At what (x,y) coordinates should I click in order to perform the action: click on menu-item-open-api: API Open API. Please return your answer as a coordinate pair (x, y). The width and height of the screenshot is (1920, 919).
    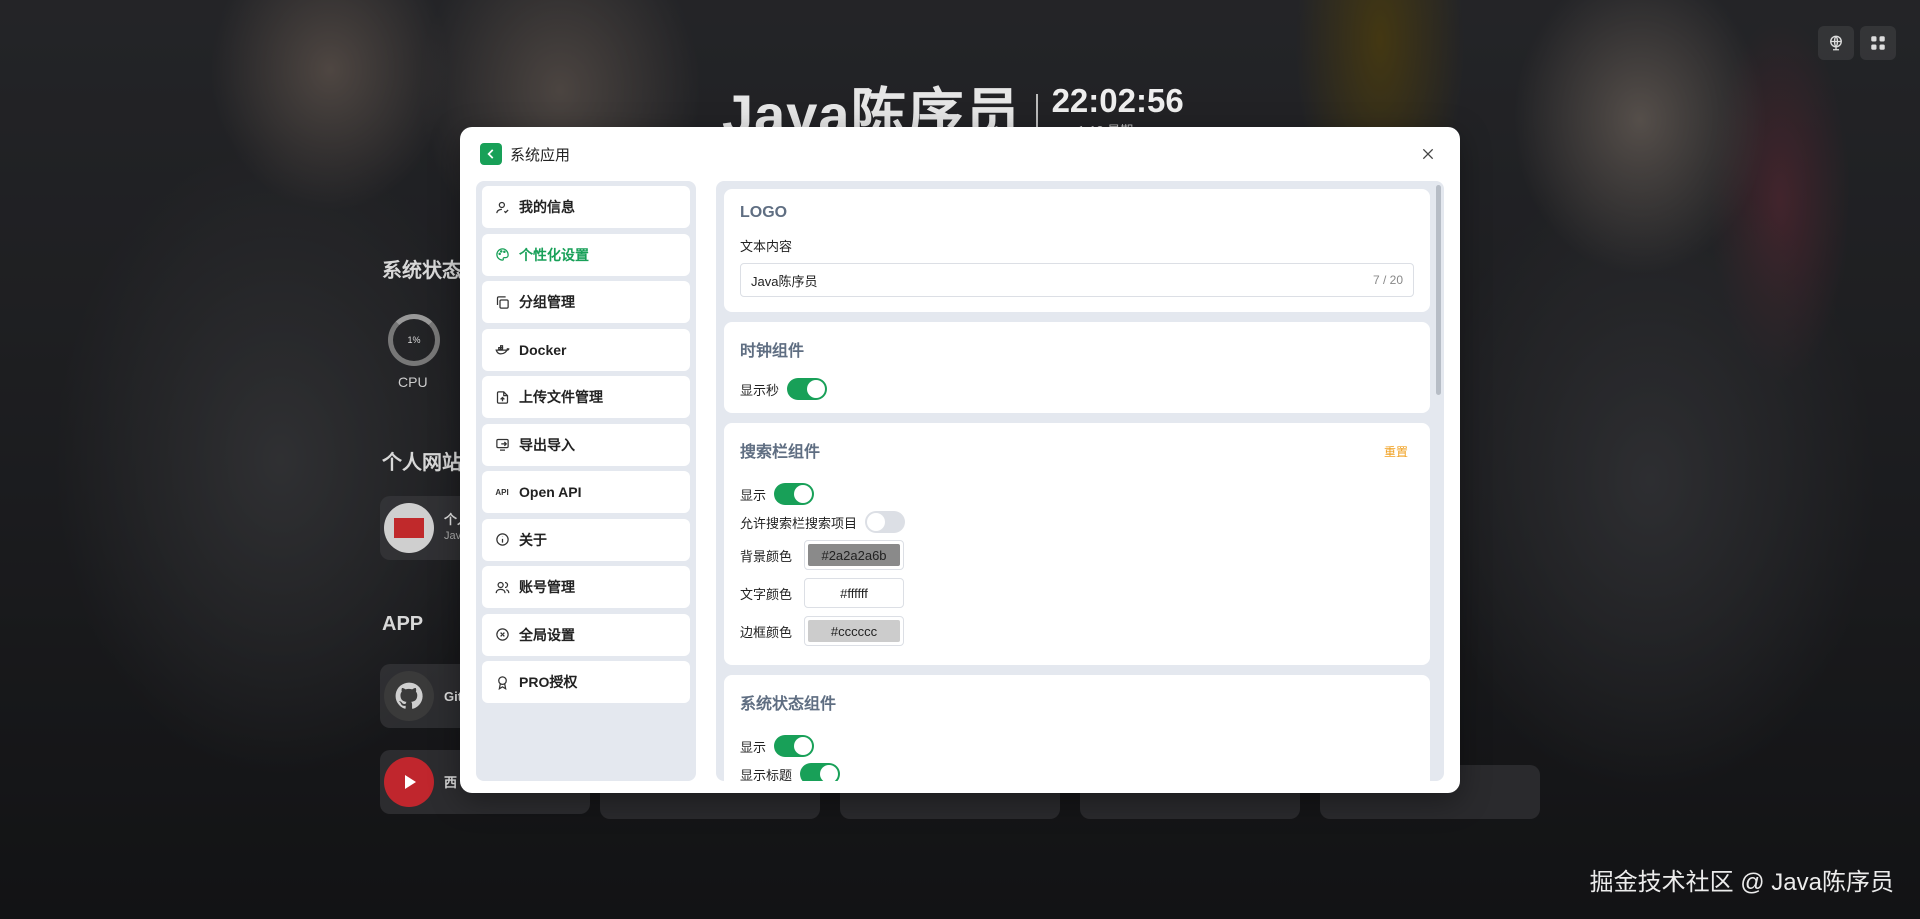
    Looking at the image, I should click on (586, 492).